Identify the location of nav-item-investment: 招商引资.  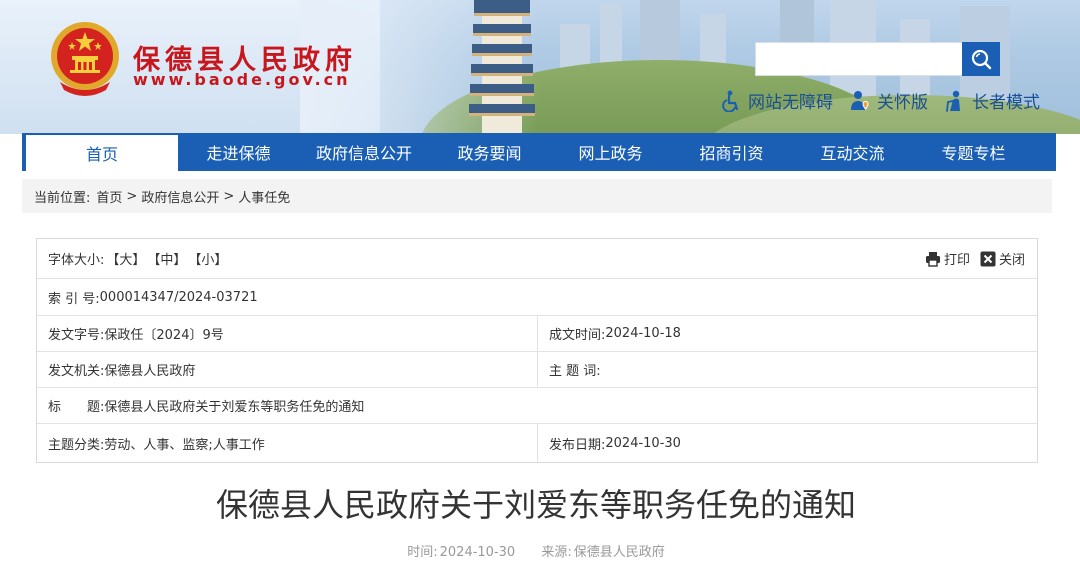
(731, 152).